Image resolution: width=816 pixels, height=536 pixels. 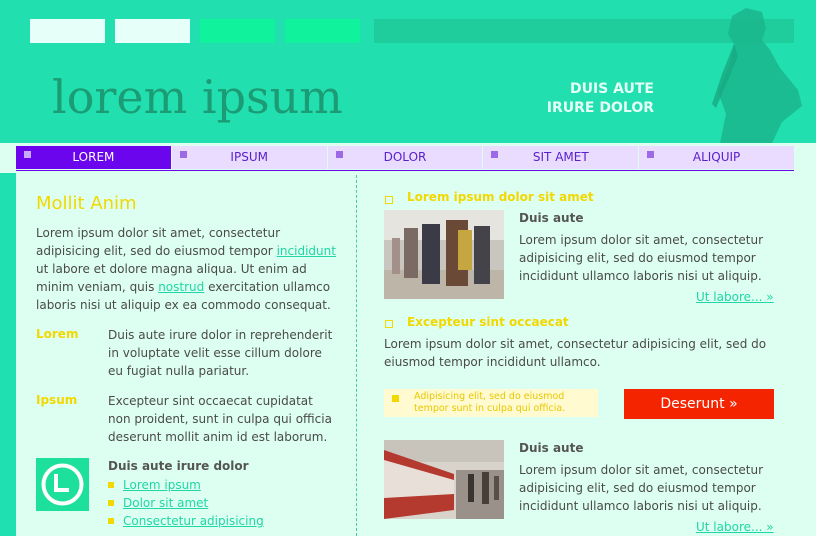 What do you see at coordinates (57, 334) in the screenshot?
I see `item-label-lorem: Lorem` at bounding box center [57, 334].